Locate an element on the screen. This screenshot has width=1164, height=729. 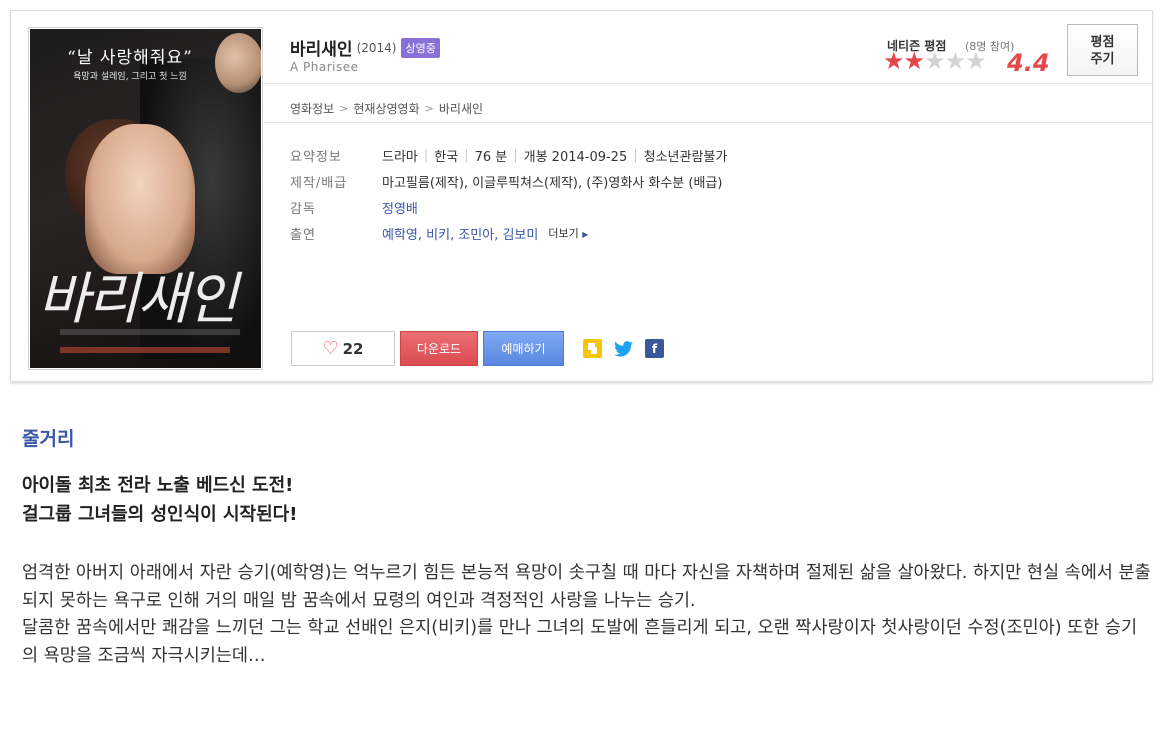
heart-outline-icon: ♡ is located at coordinates (330, 348).